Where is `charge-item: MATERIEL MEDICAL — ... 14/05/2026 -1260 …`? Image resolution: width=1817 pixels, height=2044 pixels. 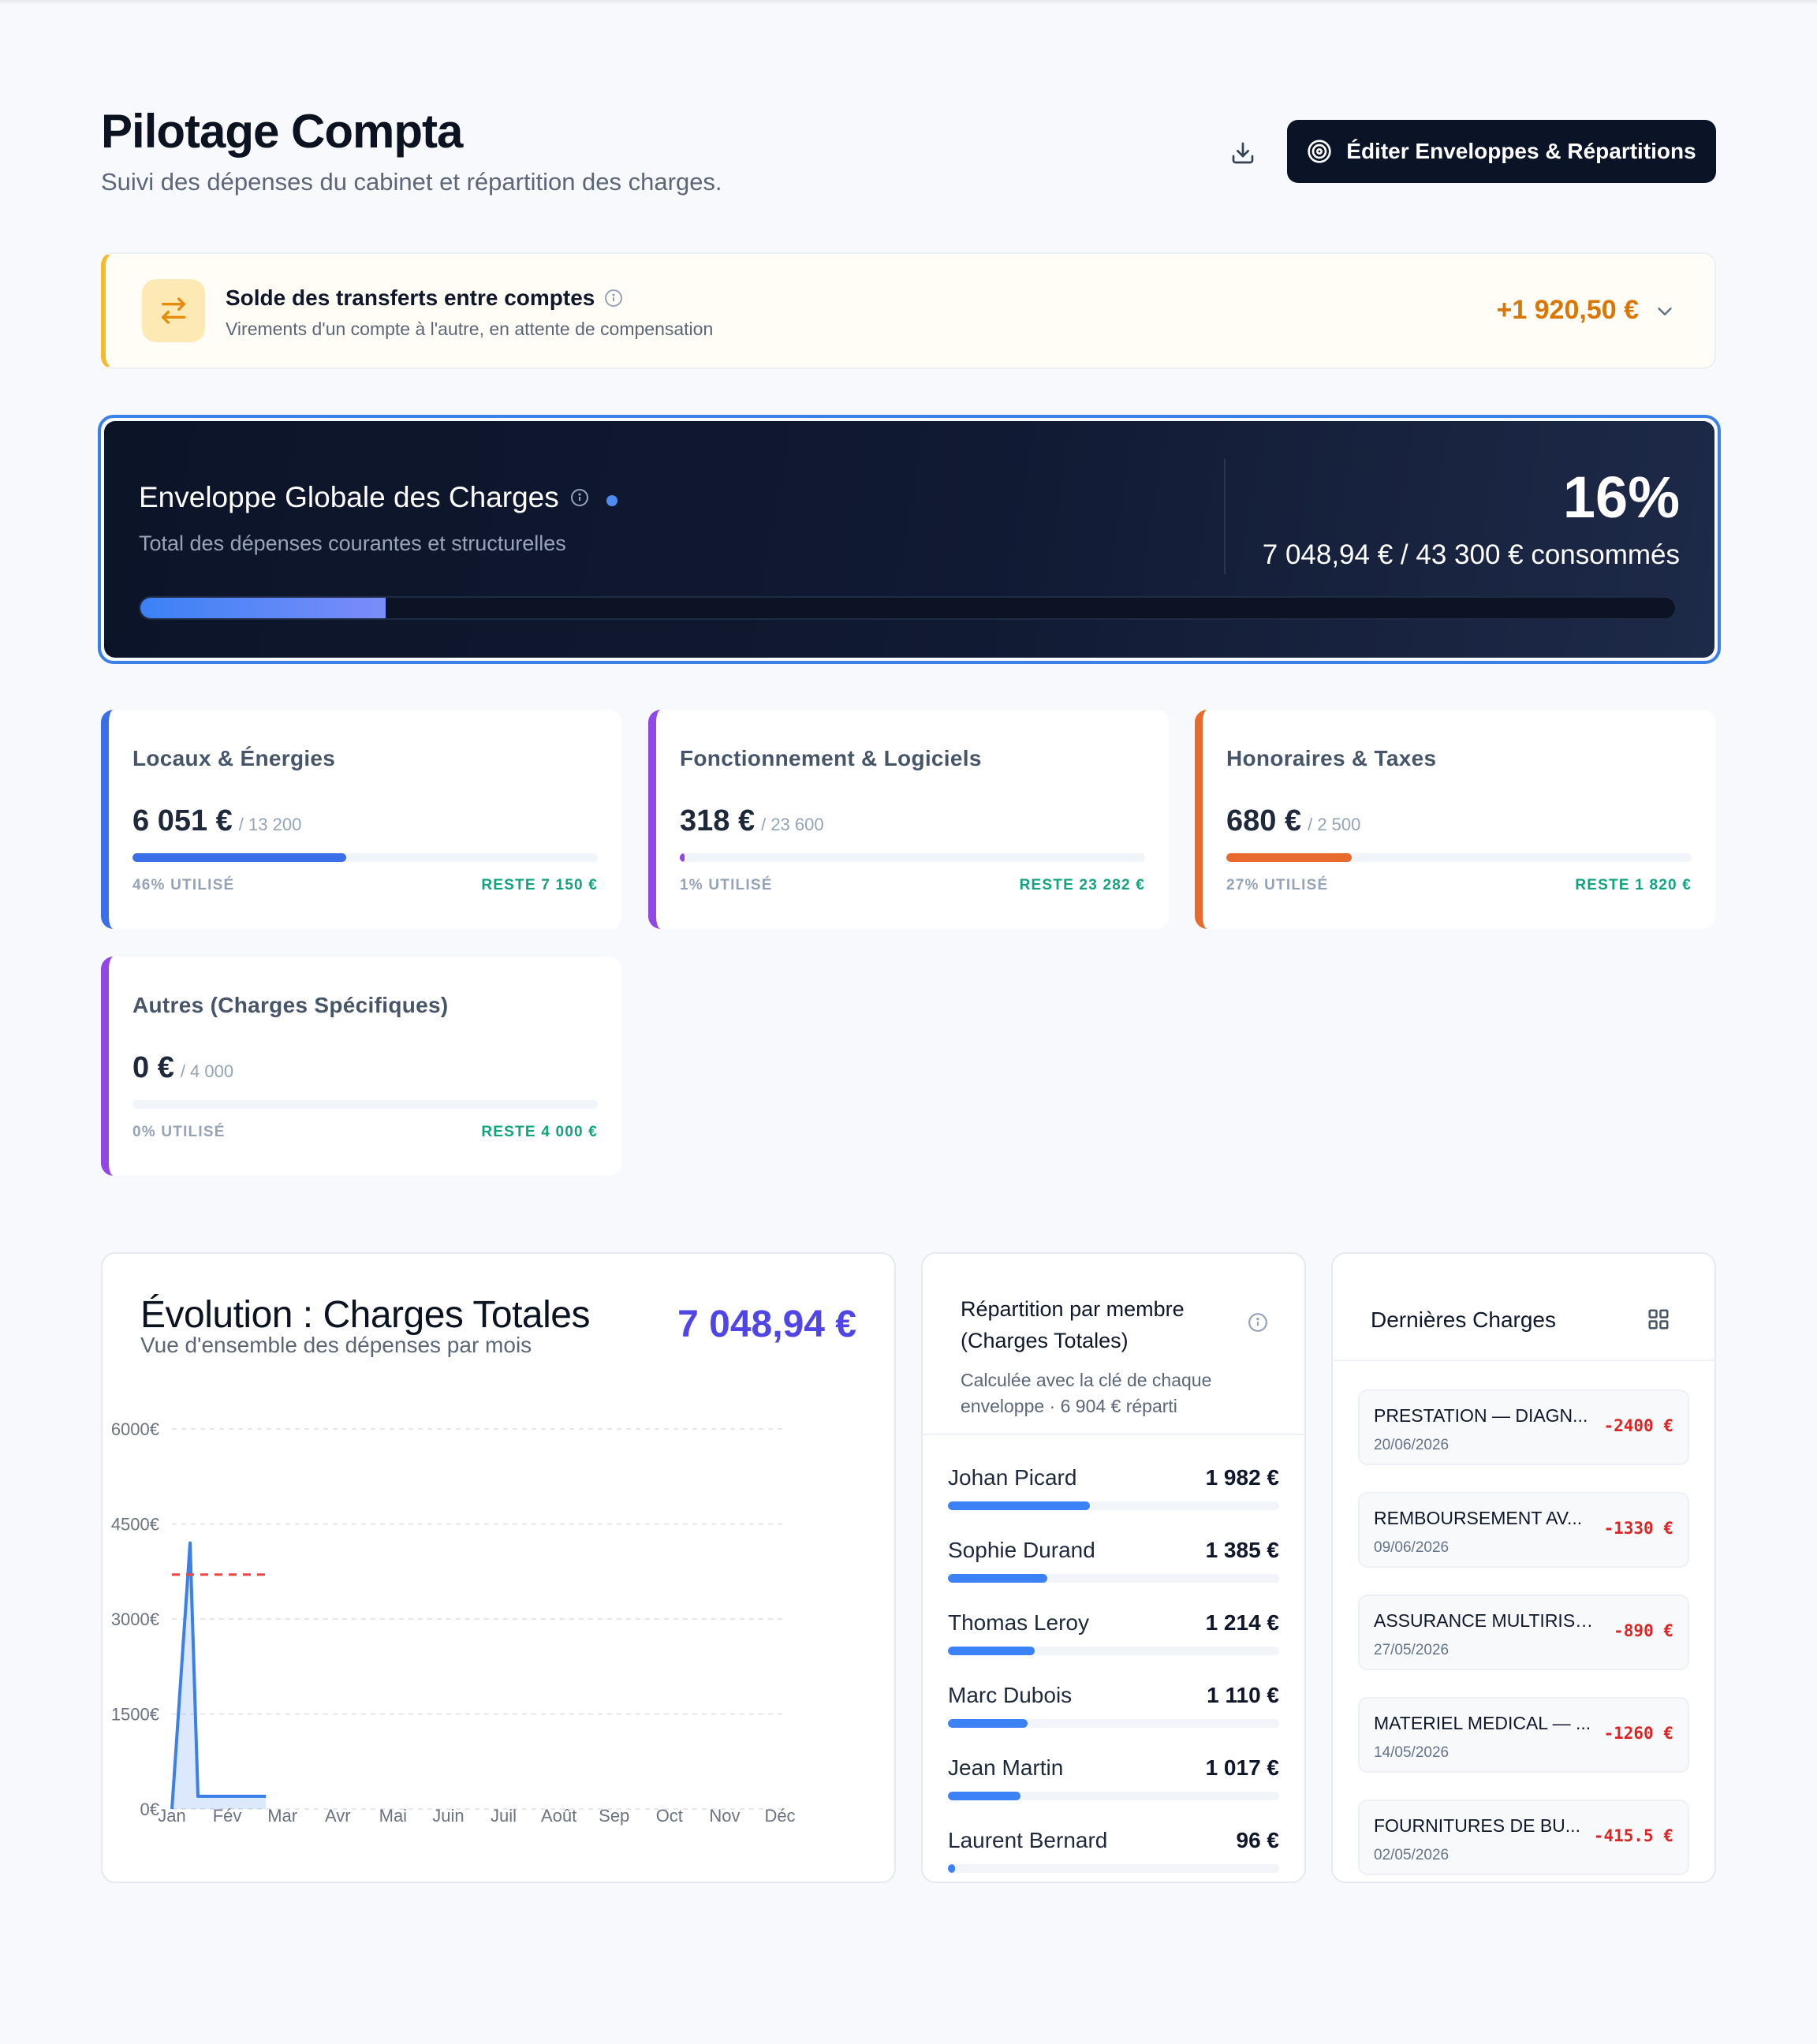 charge-item: MATERIEL MEDICAL — ... 14/05/2026 -1260 … is located at coordinates (1523, 1735).